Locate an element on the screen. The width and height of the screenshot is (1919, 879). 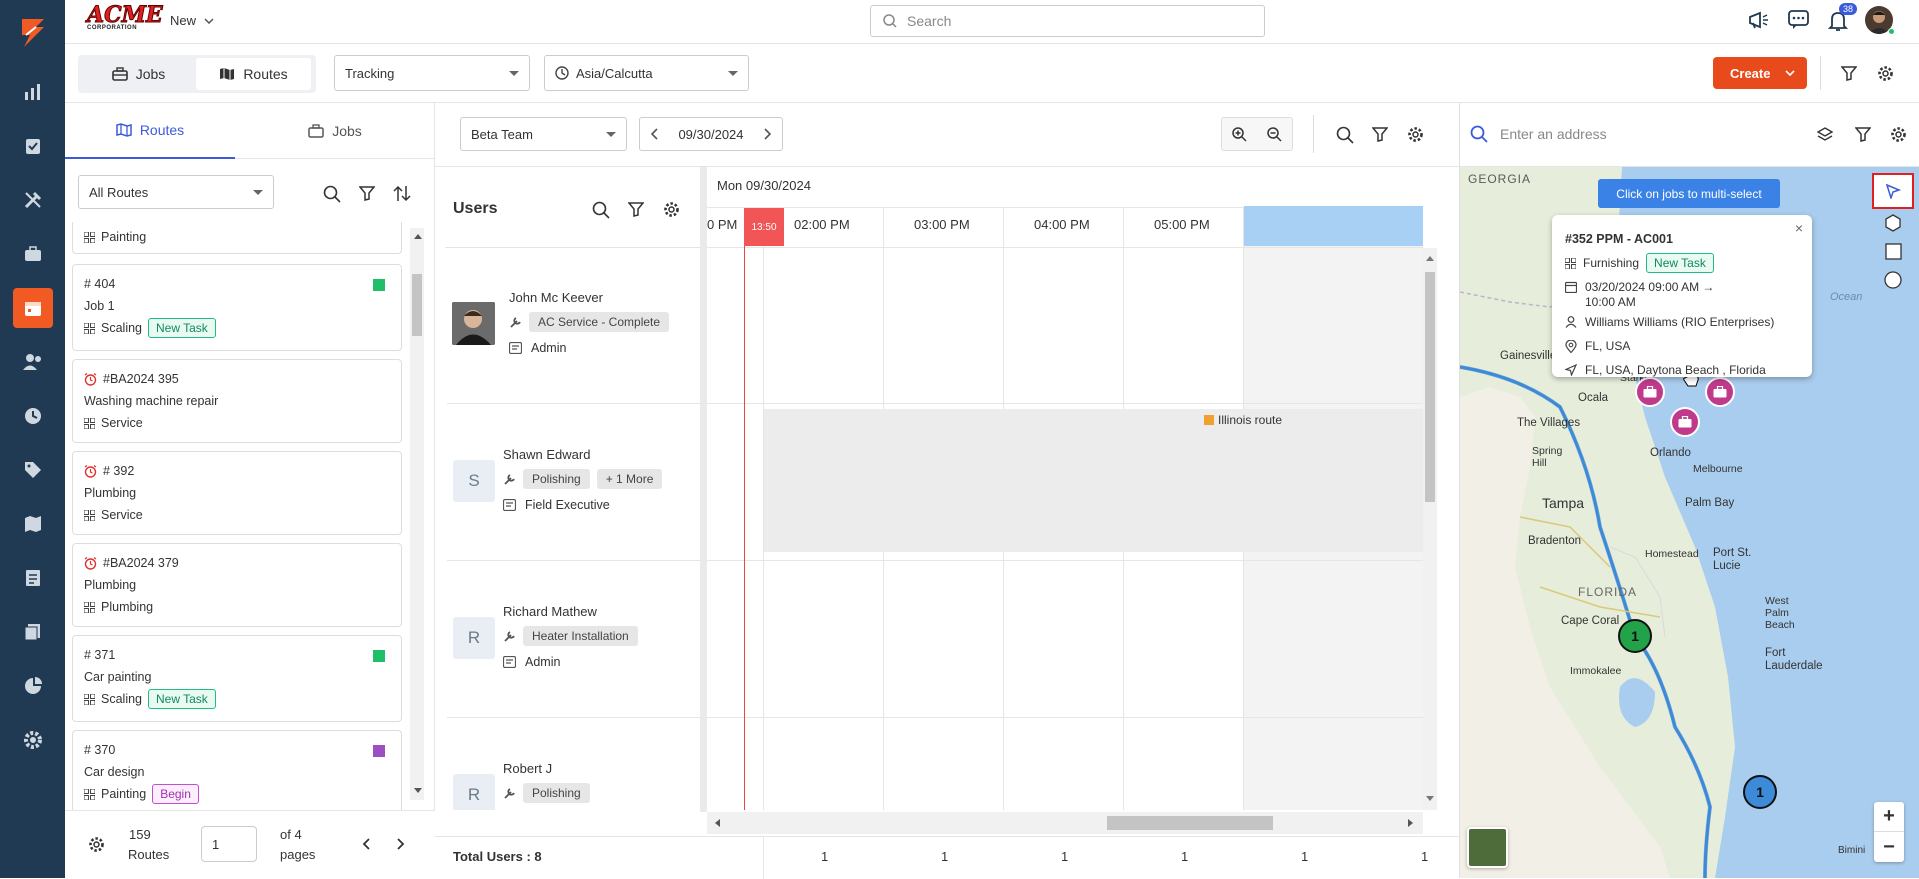
zoom-out-icon is located at coordinates (1274, 134).